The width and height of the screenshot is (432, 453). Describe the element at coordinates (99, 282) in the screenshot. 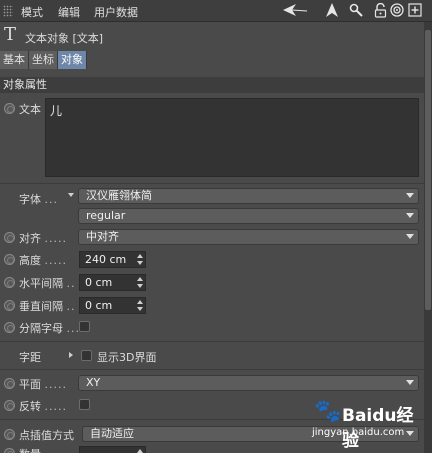

I see `h-spacing-value: 0 cm` at that location.